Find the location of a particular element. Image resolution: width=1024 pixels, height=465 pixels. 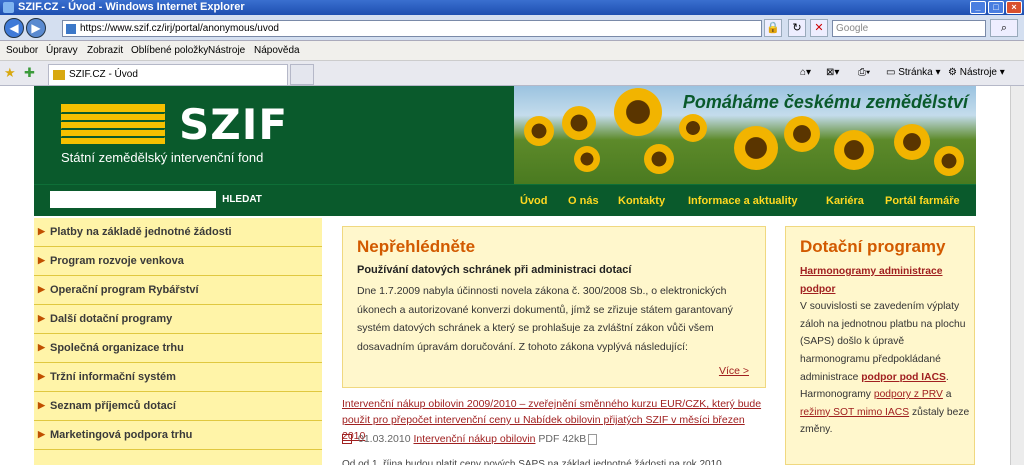

print-icon: ⎙▾ is located at coordinates (864, 72).